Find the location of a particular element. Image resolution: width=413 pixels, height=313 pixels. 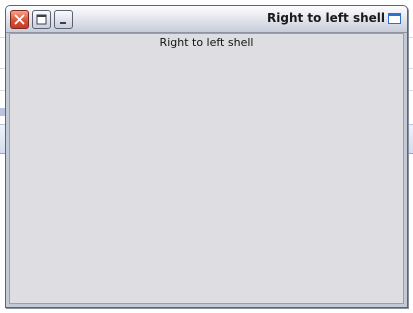

maximize-button is located at coordinates (41, 19).